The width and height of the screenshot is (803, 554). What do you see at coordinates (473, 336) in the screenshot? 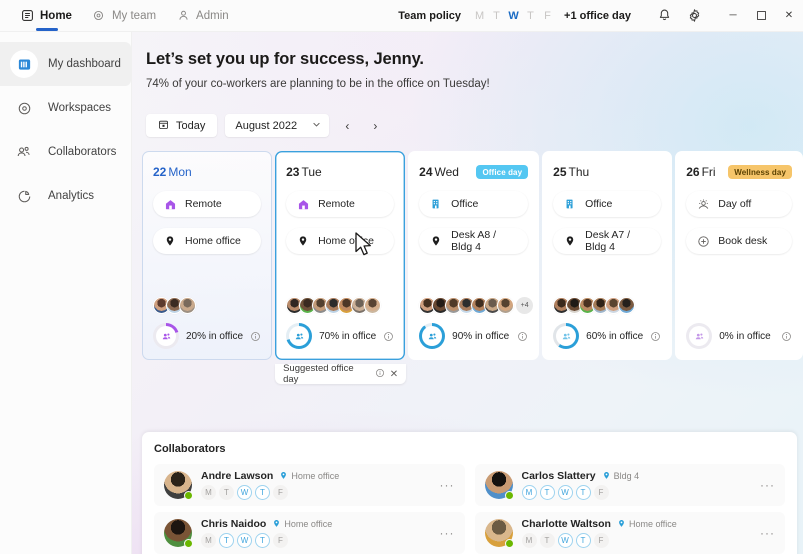
I see `day-card-wed-occupancy: 90% in office` at bounding box center [473, 336].